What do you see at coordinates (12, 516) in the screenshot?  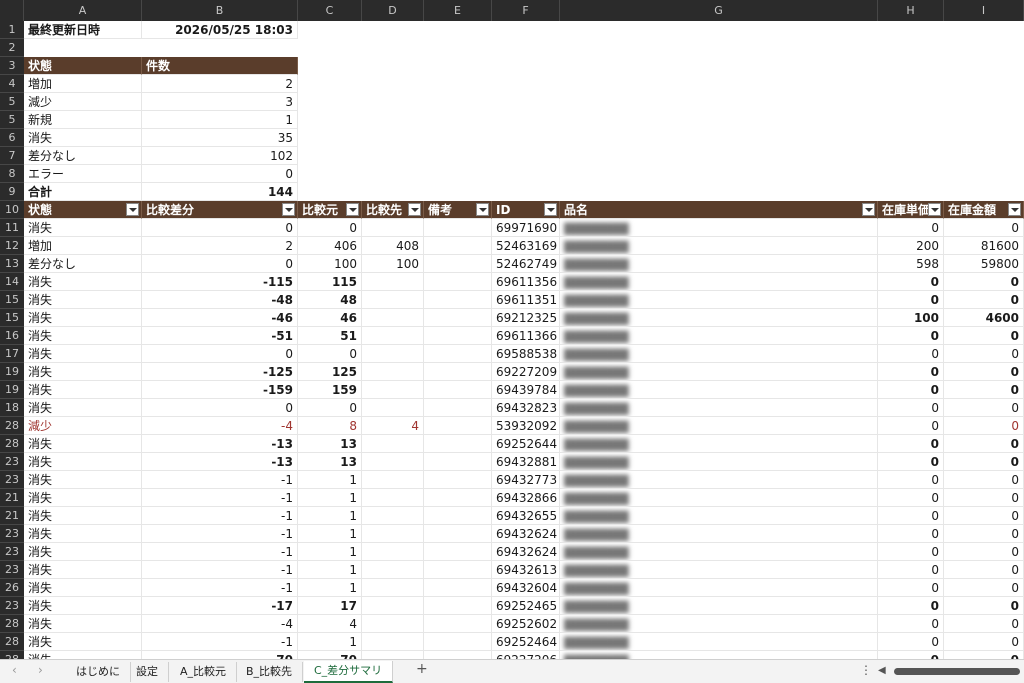 I see `row-number: 21` at bounding box center [12, 516].